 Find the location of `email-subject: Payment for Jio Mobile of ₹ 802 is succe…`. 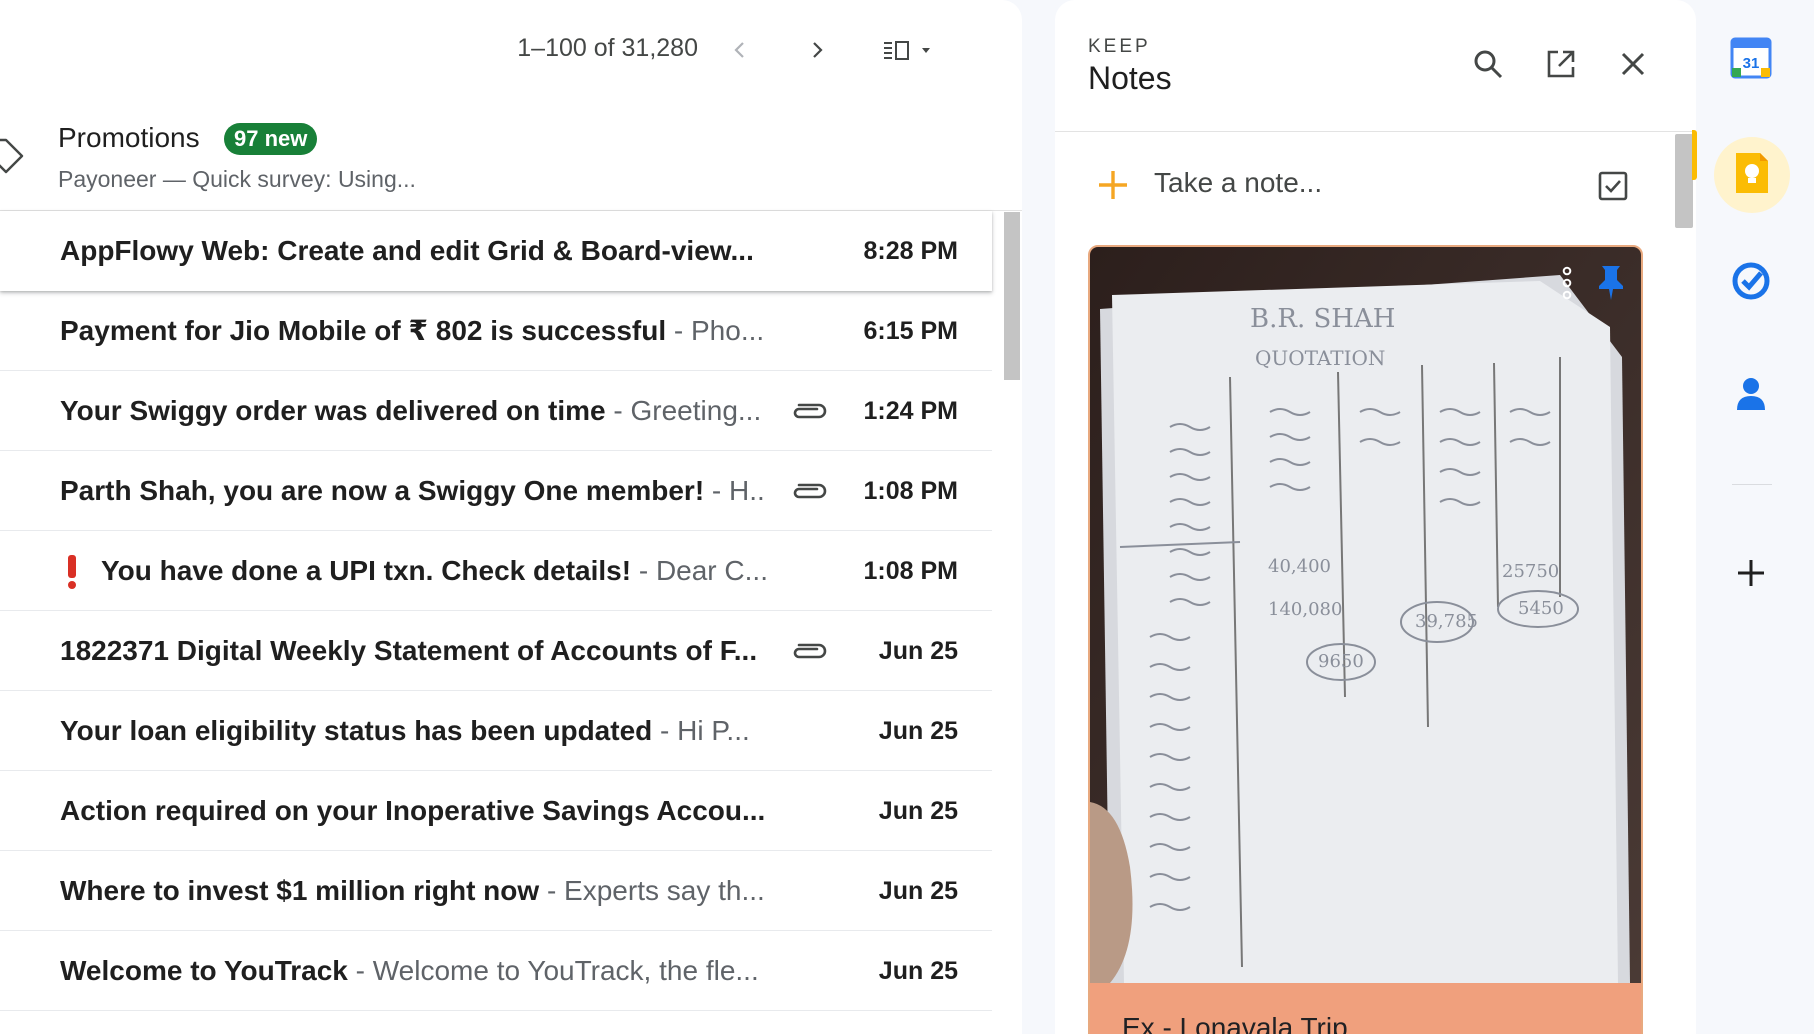

email-subject: Payment for Jio Mobile of ₹ 802 is succe… is located at coordinates (363, 330).